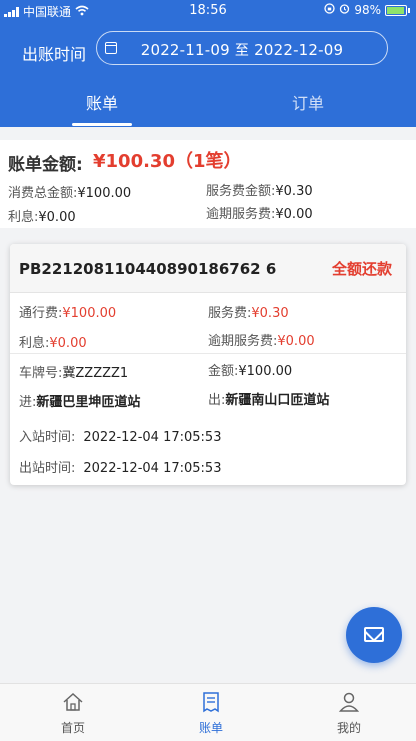 This screenshot has width=416, height=741. I want to click on bill-icon, so click(211, 702).